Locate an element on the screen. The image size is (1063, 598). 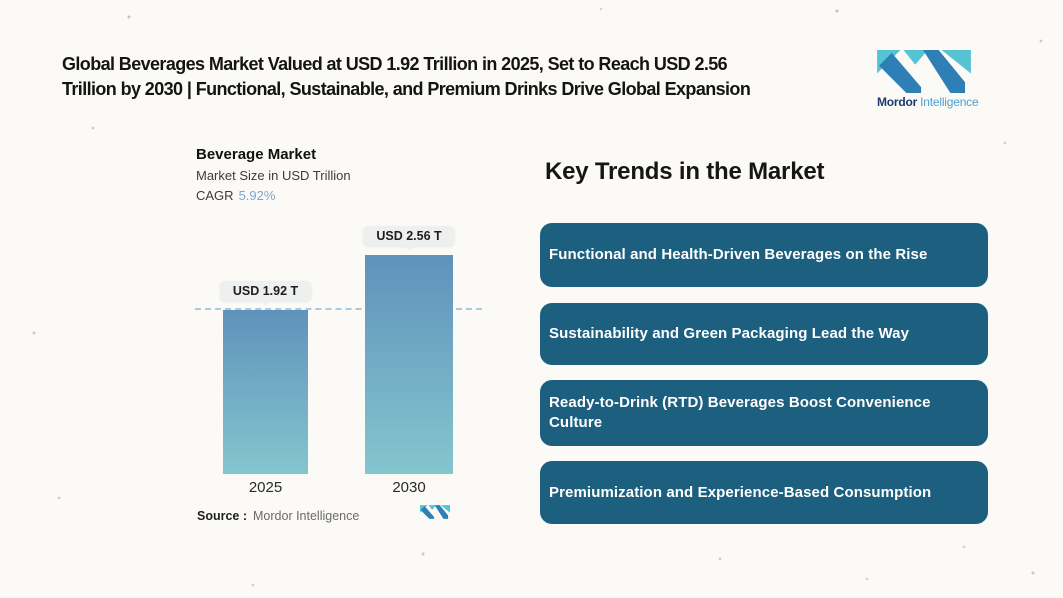
year-label: 2025 is located at coordinates (265, 487).